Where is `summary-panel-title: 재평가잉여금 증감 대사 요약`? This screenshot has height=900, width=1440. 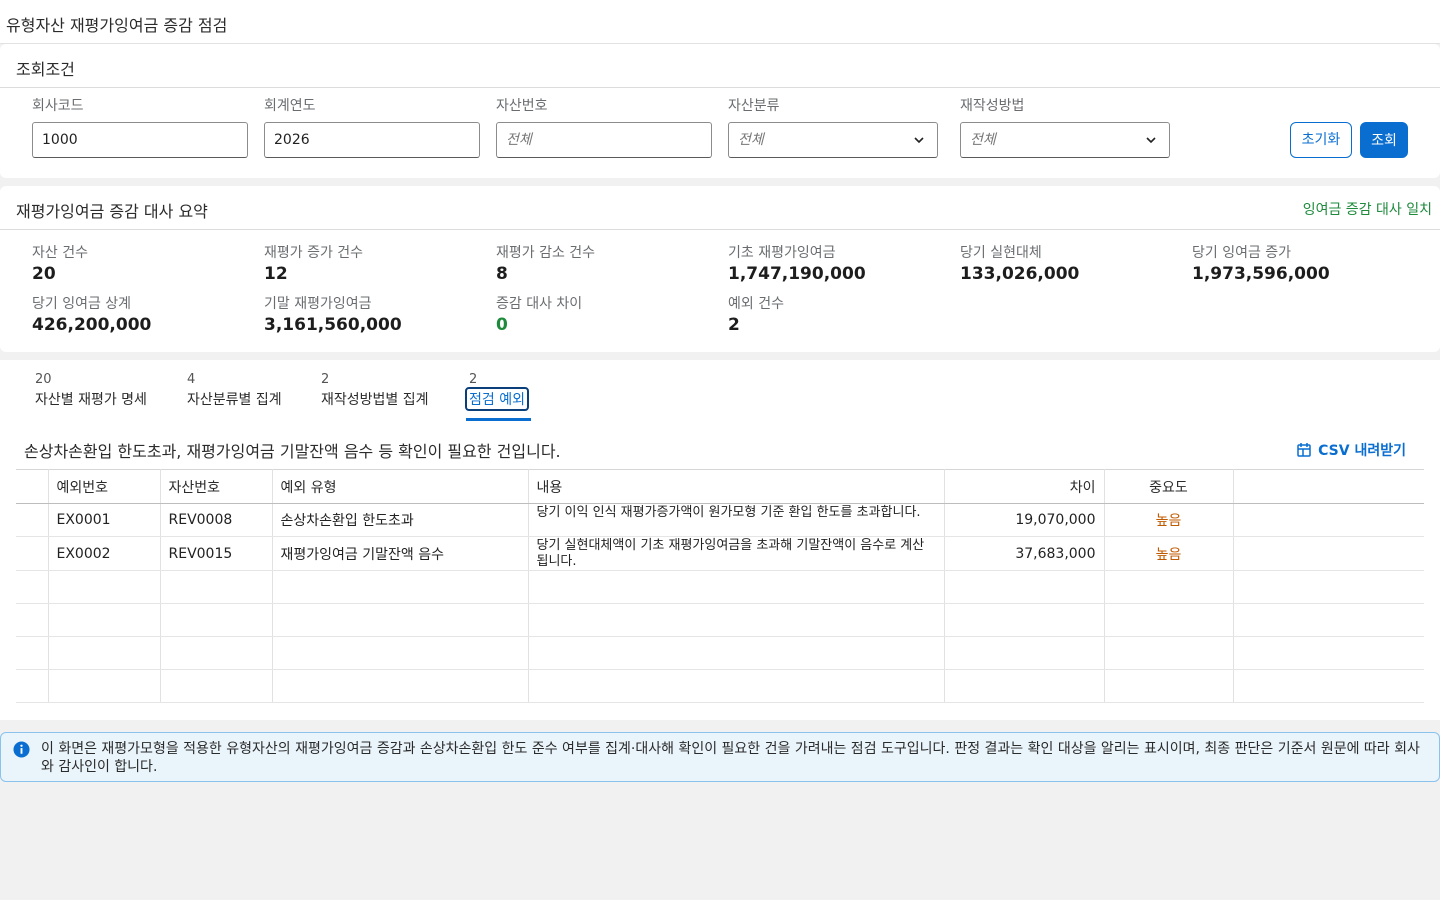 summary-panel-title: 재평가잉여금 증감 대사 요약 is located at coordinates (112, 211).